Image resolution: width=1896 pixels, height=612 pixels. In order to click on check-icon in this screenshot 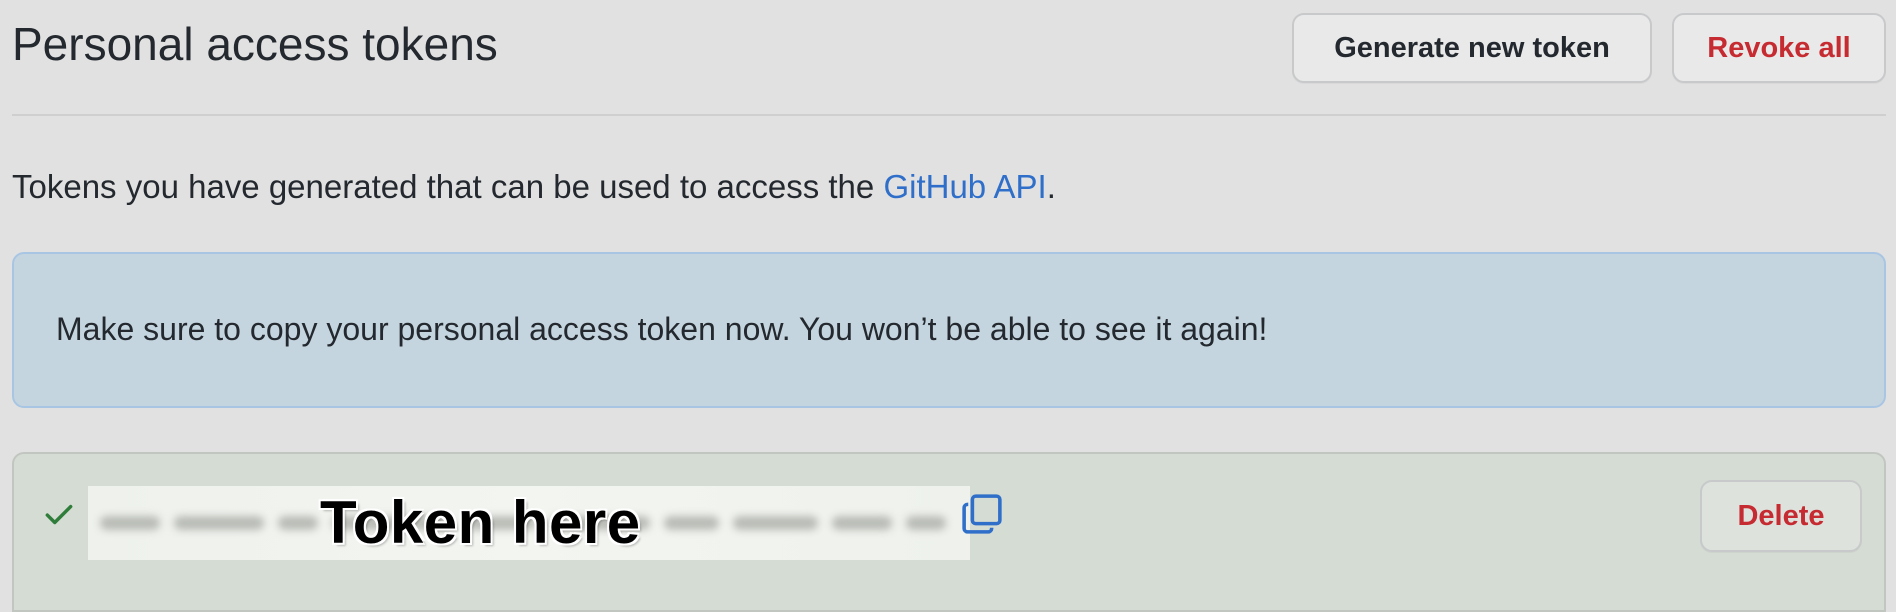, I will do `click(59, 514)`.